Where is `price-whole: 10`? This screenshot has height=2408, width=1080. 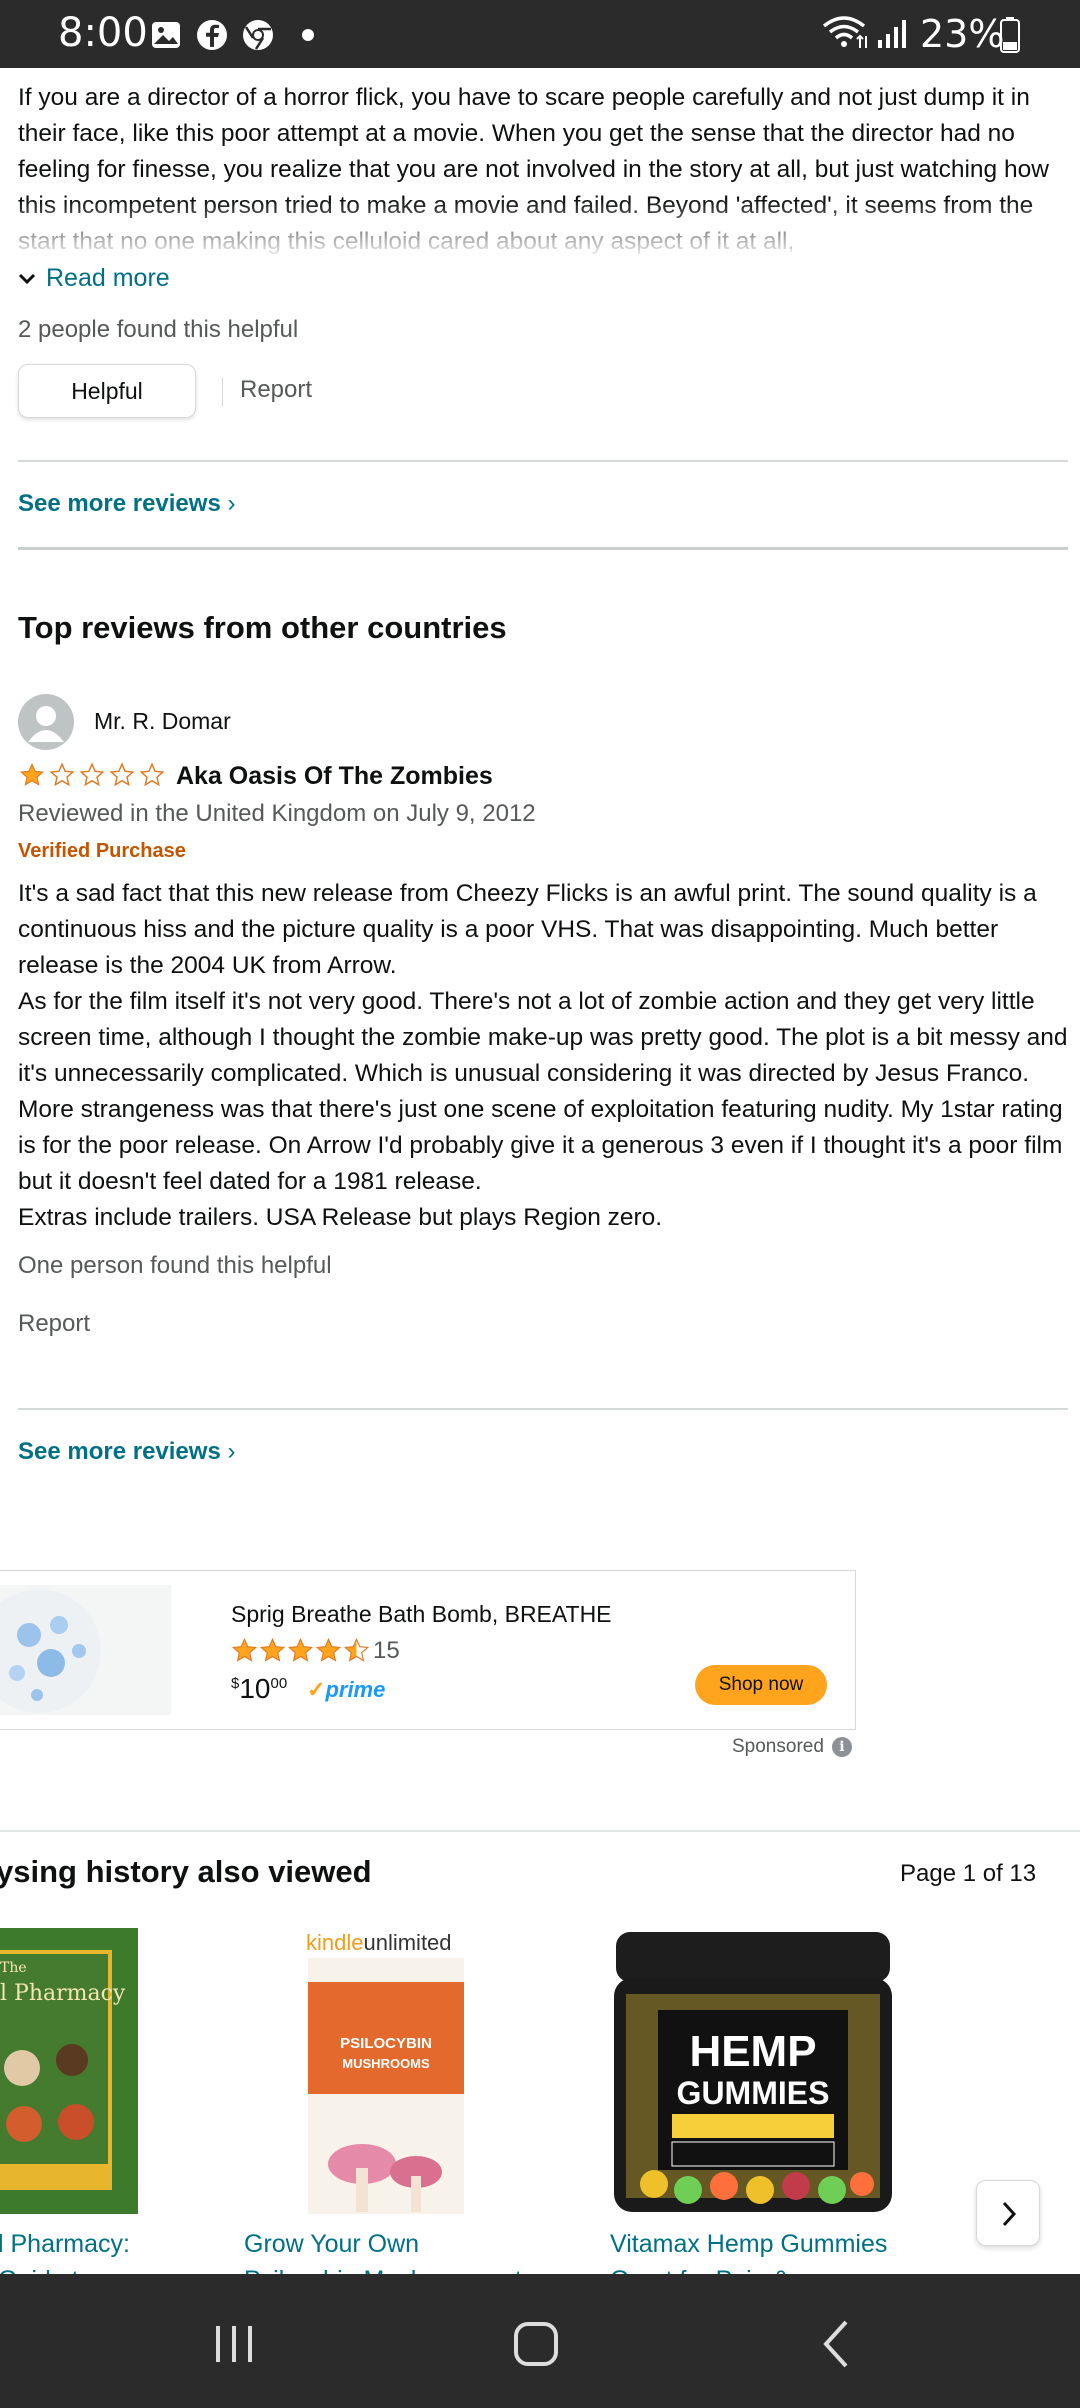 price-whole: 10 is located at coordinates (255, 1688).